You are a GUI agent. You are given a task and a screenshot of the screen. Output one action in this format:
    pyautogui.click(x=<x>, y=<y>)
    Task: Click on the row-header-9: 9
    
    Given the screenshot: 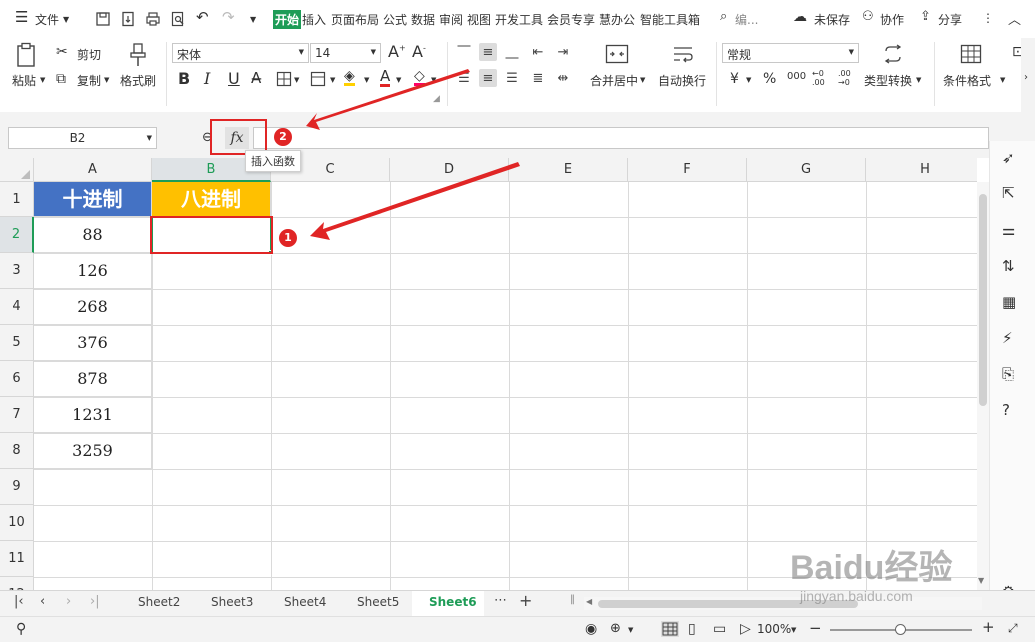 What is the action you would take?
    pyautogui.click(x=17, y=487)
    